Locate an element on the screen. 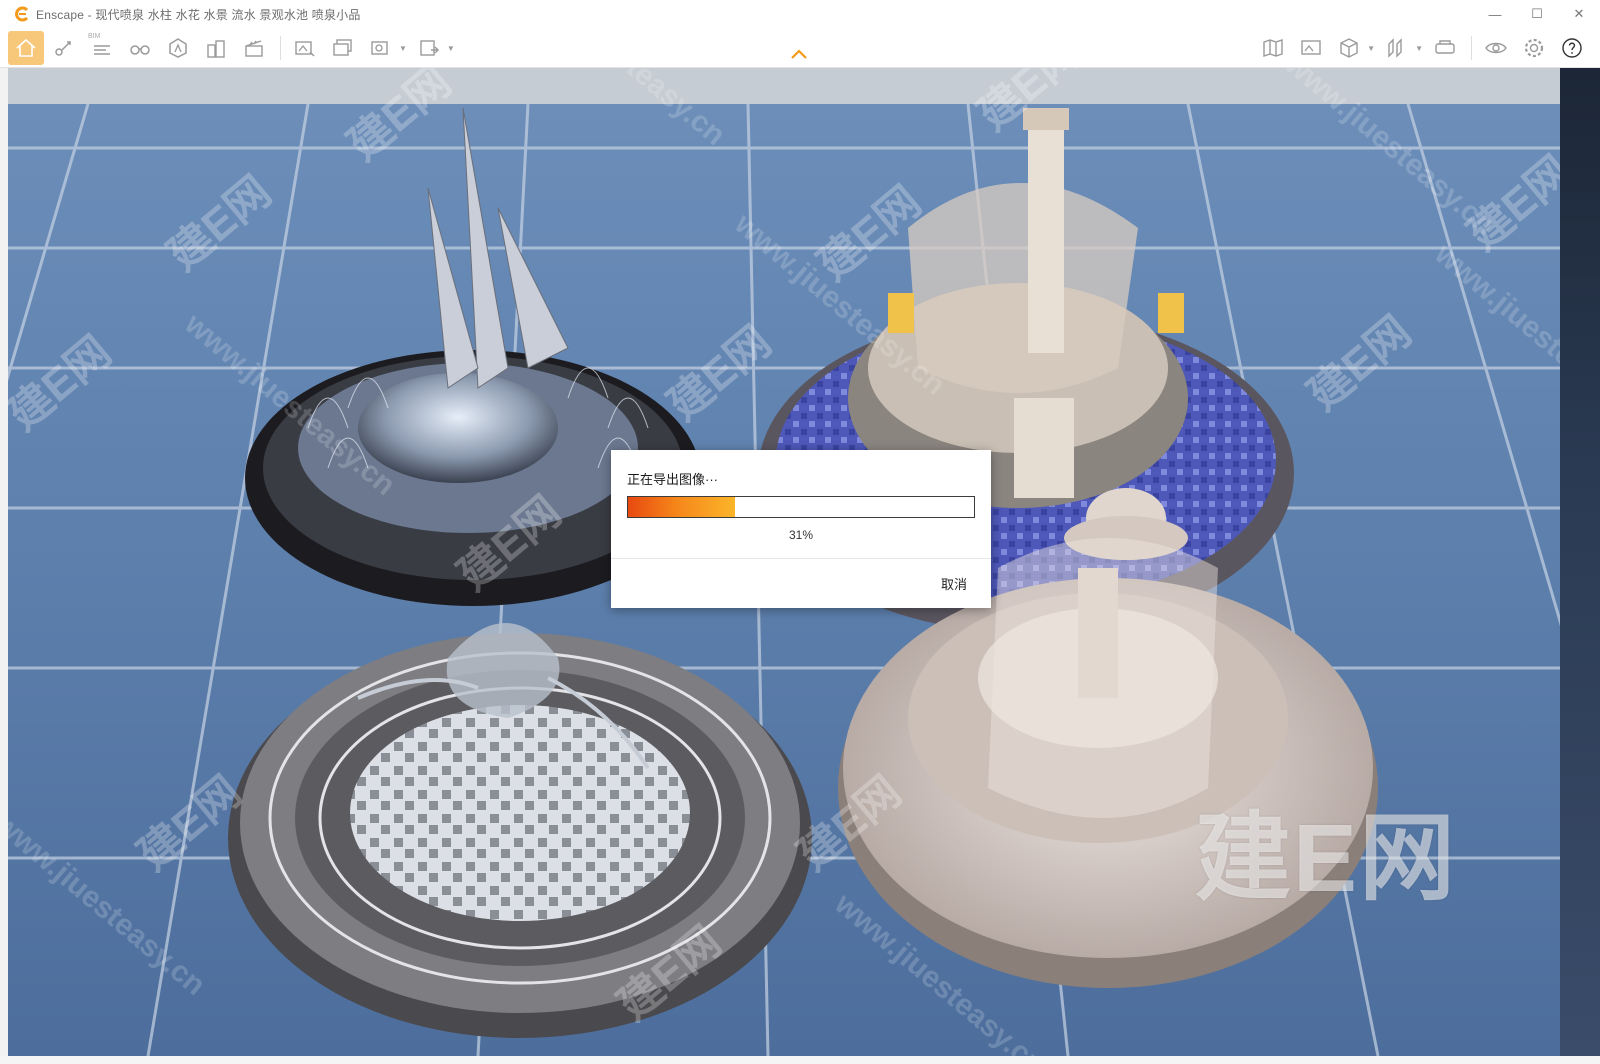  map-icon is located at coordinates (1273, 48).